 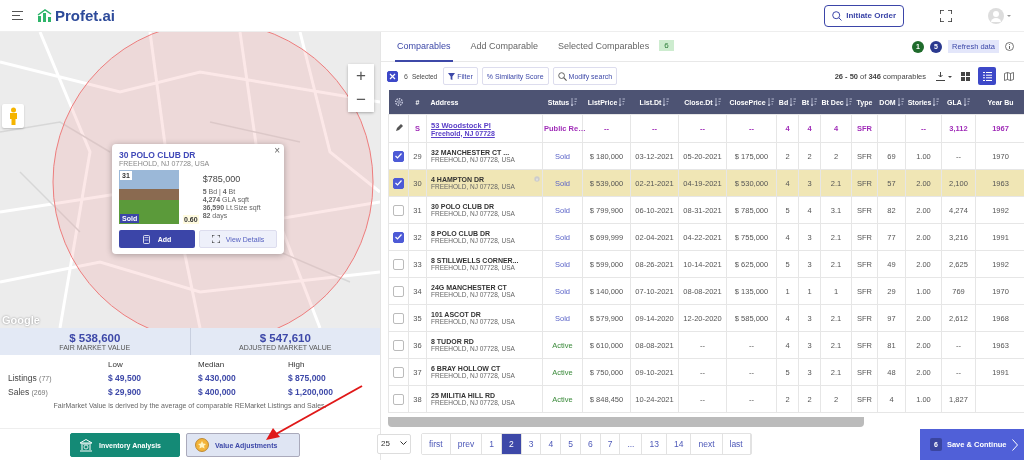 I want to click on price-value: $ 29,900, so click(x=125, y=392).